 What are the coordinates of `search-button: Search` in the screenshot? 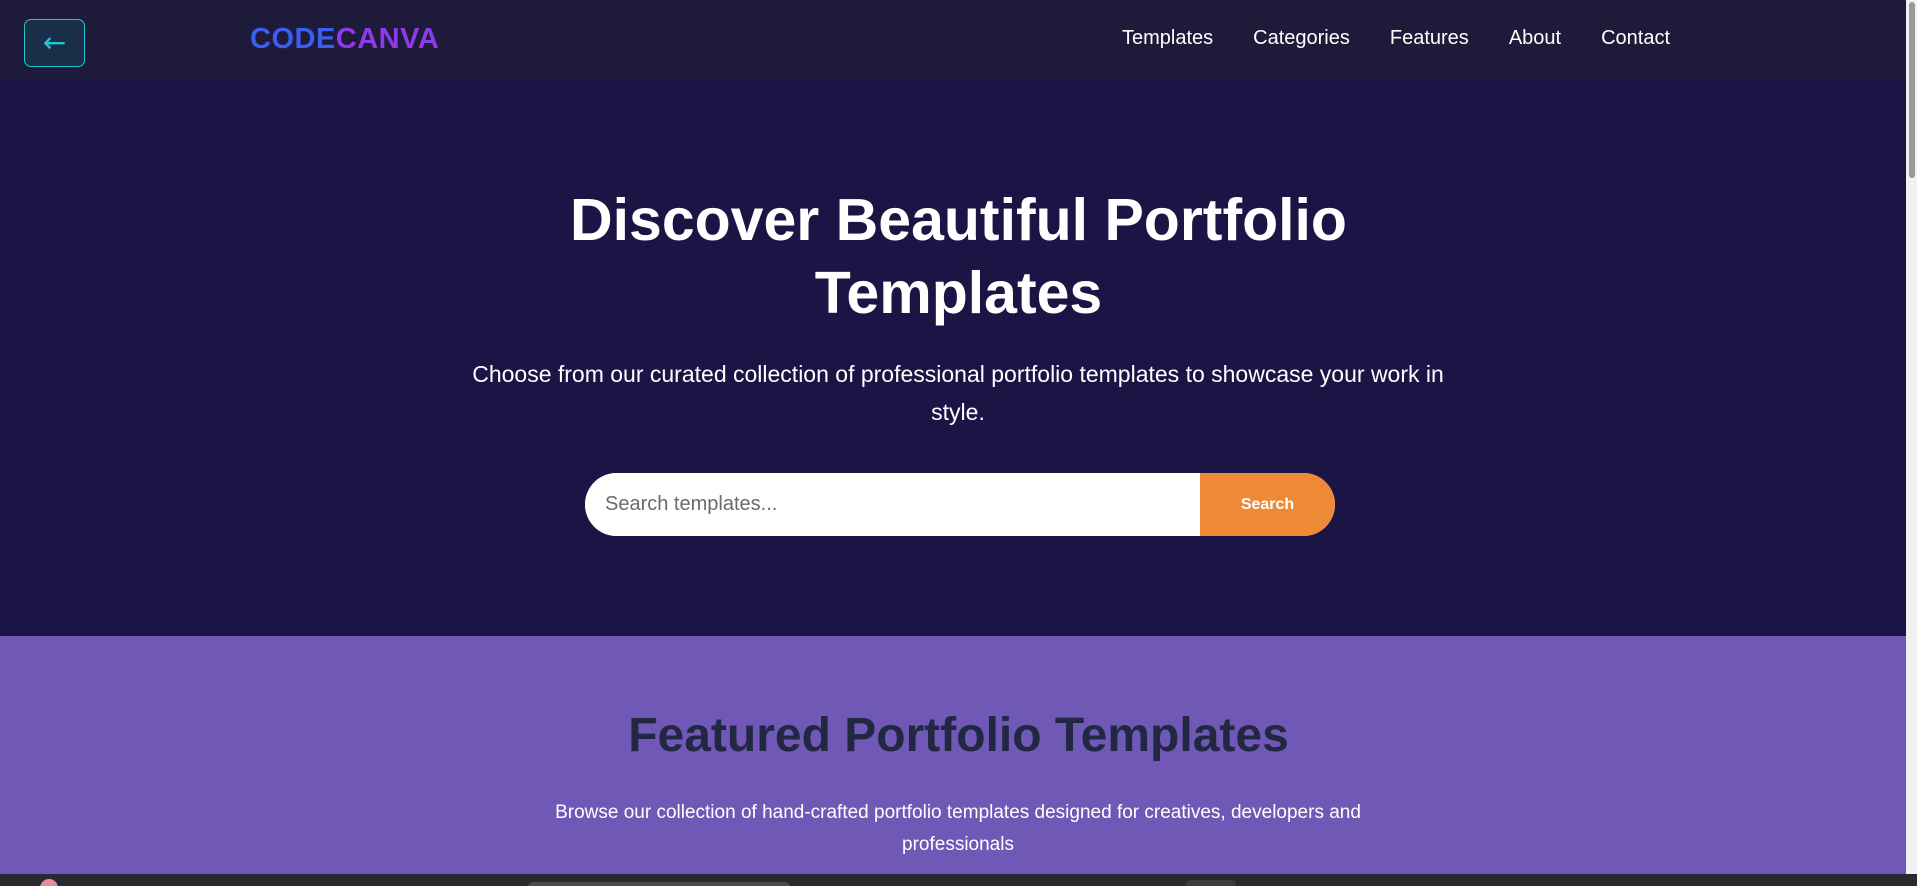 It's located at (1267, 504).